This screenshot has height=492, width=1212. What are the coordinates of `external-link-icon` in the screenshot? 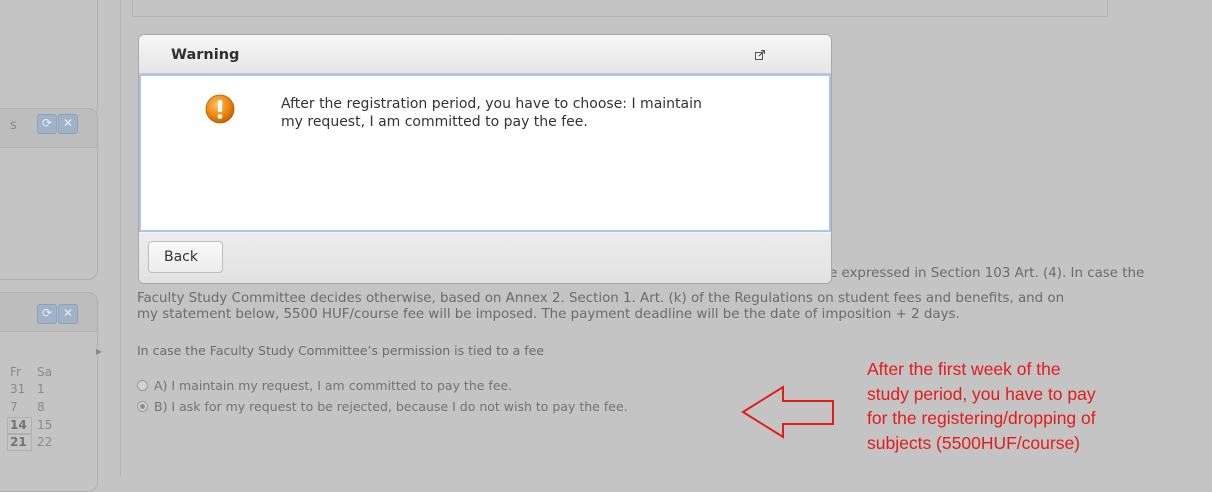 It's located at (760, 55).